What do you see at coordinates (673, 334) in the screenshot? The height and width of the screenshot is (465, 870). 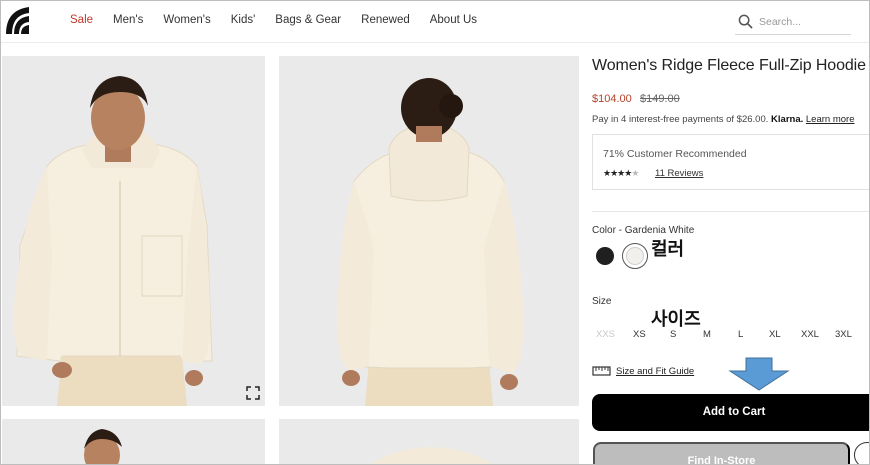 I see `size-option-s: S` at bounding box center [673, 334].